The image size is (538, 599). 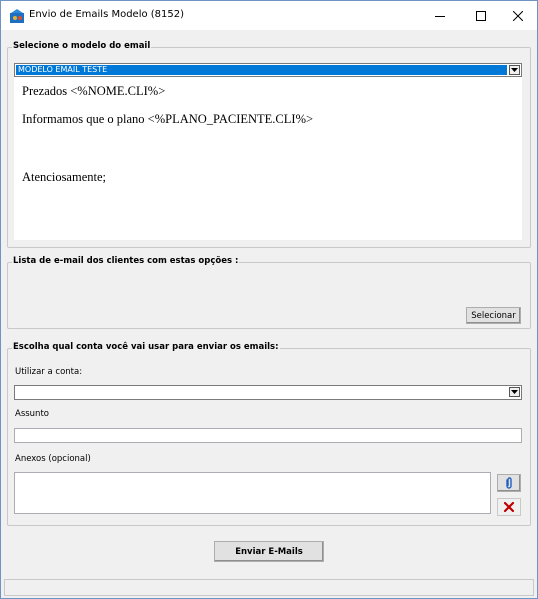 I want to click on paperclip-icon, so click(x=509, y=483).